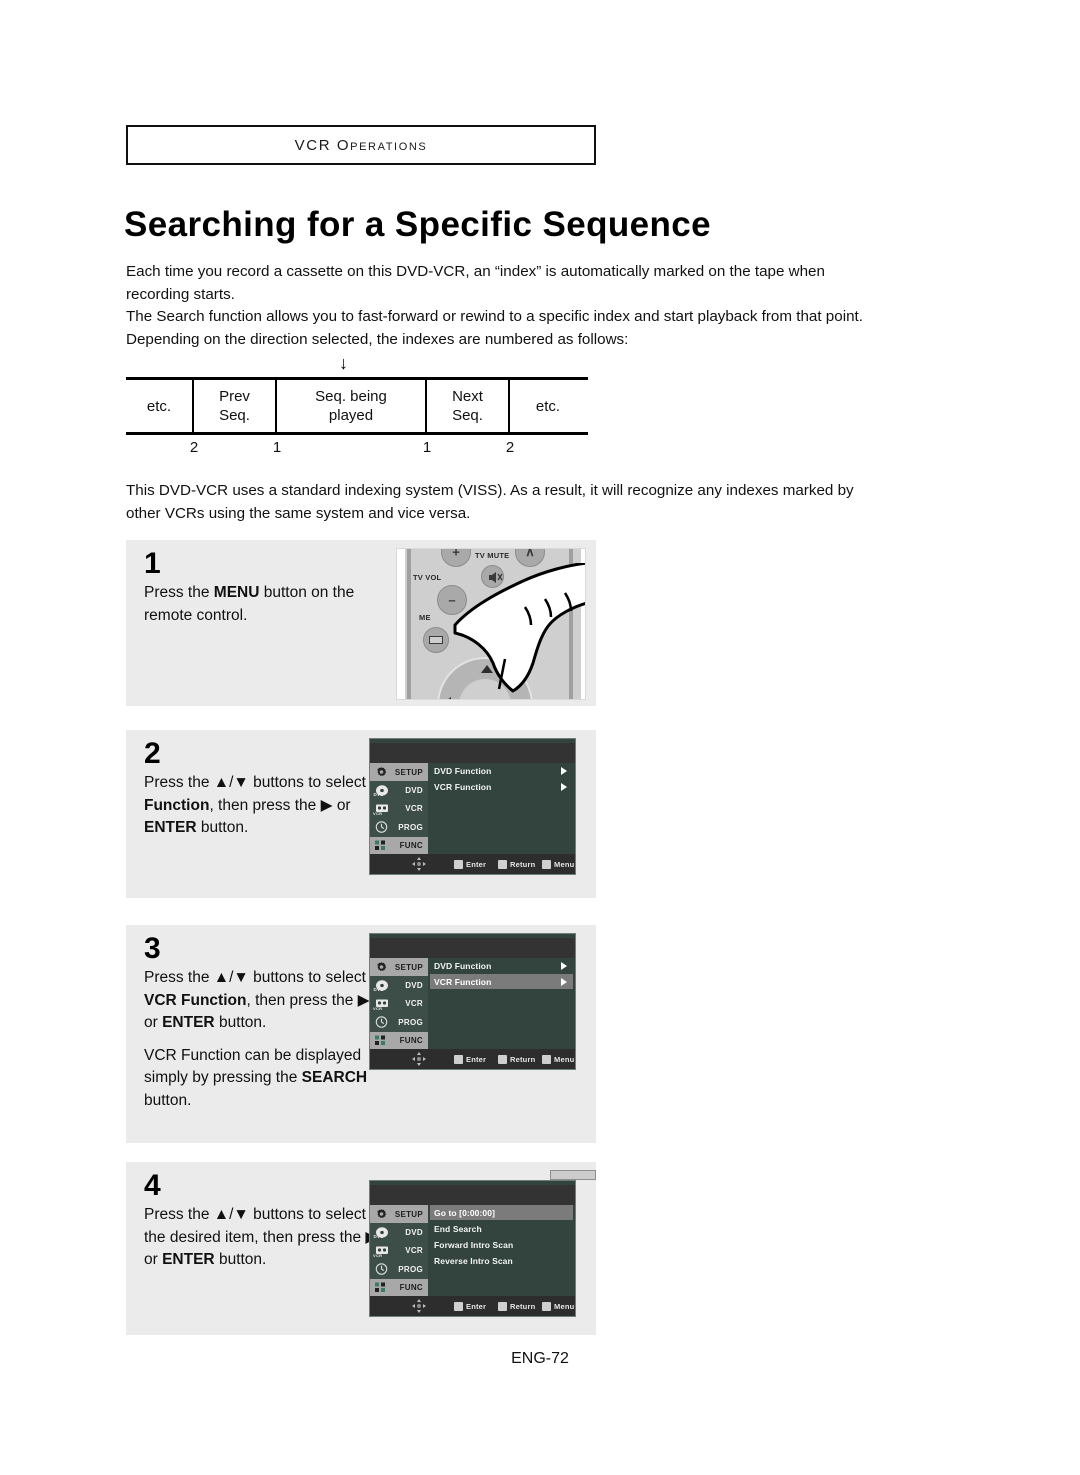  I want to click on index-cell-next-seq: Next Seq., so click(468, 406).